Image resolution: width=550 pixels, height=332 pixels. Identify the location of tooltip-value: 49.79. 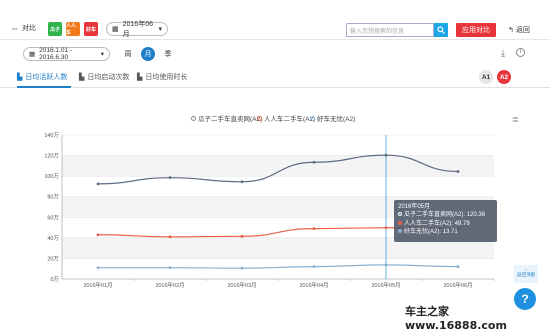
(462, 223).